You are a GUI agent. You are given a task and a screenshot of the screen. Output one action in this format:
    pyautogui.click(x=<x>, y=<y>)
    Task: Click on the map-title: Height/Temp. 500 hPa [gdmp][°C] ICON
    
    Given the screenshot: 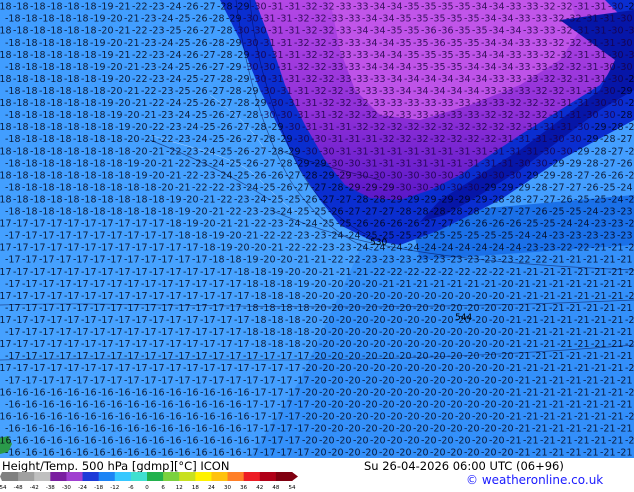 What is the action you would take?
    pyautogui.click(x=116, y=466)
    